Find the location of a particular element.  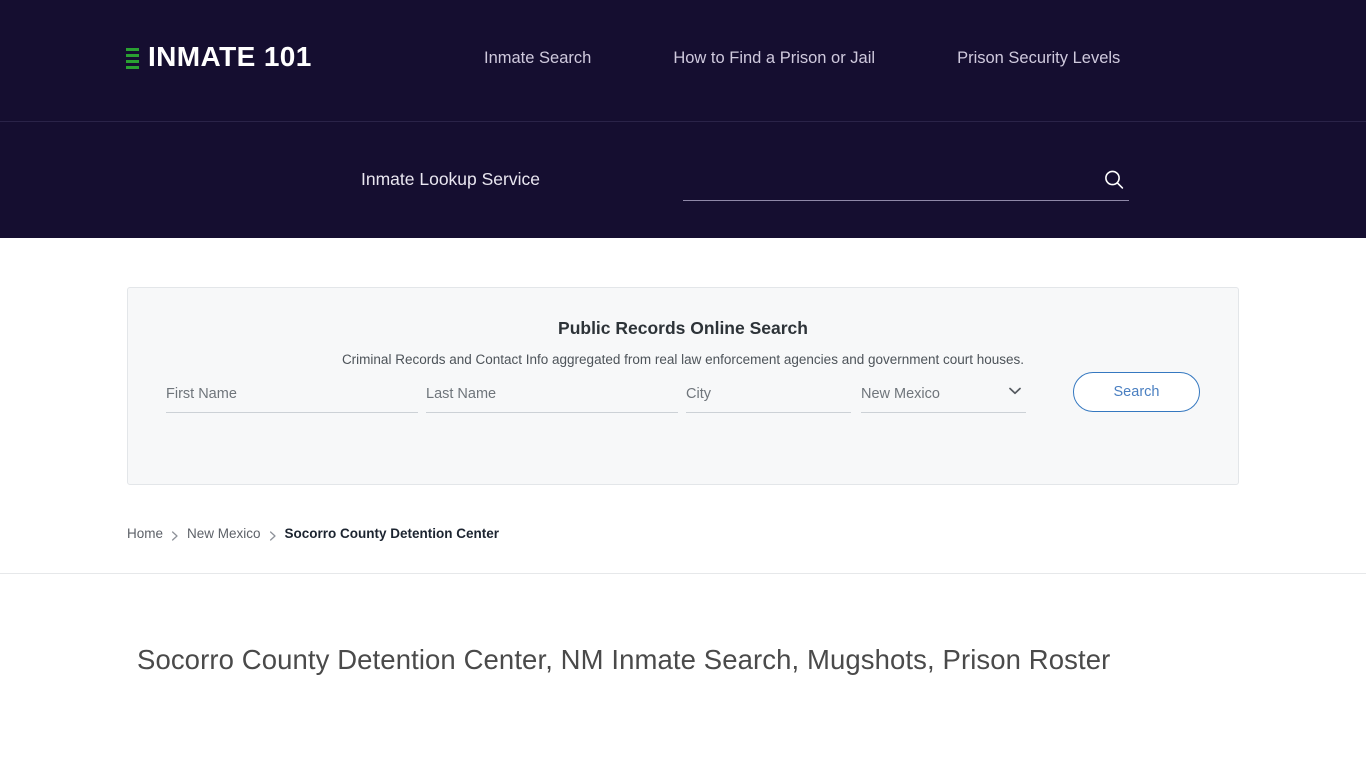

site-logo: INMATE 101 is located at coordinates (219, 57).